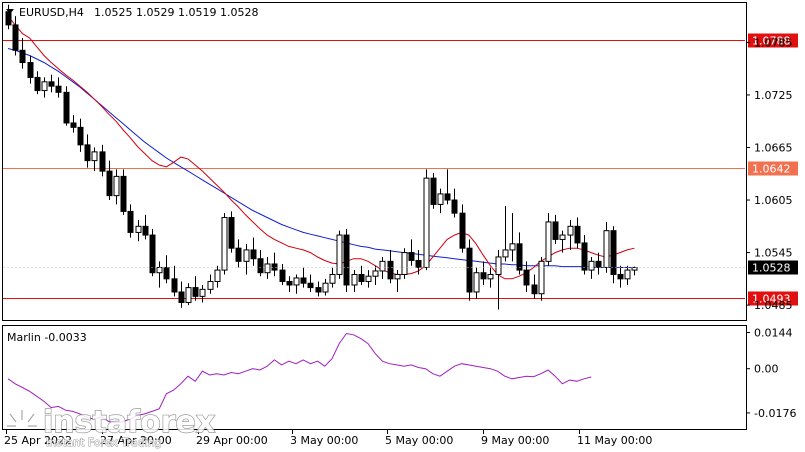  Describe the element at coordinates (773, 147) in the screenshot. I see `price-tick-label: 1.0665` at that location.